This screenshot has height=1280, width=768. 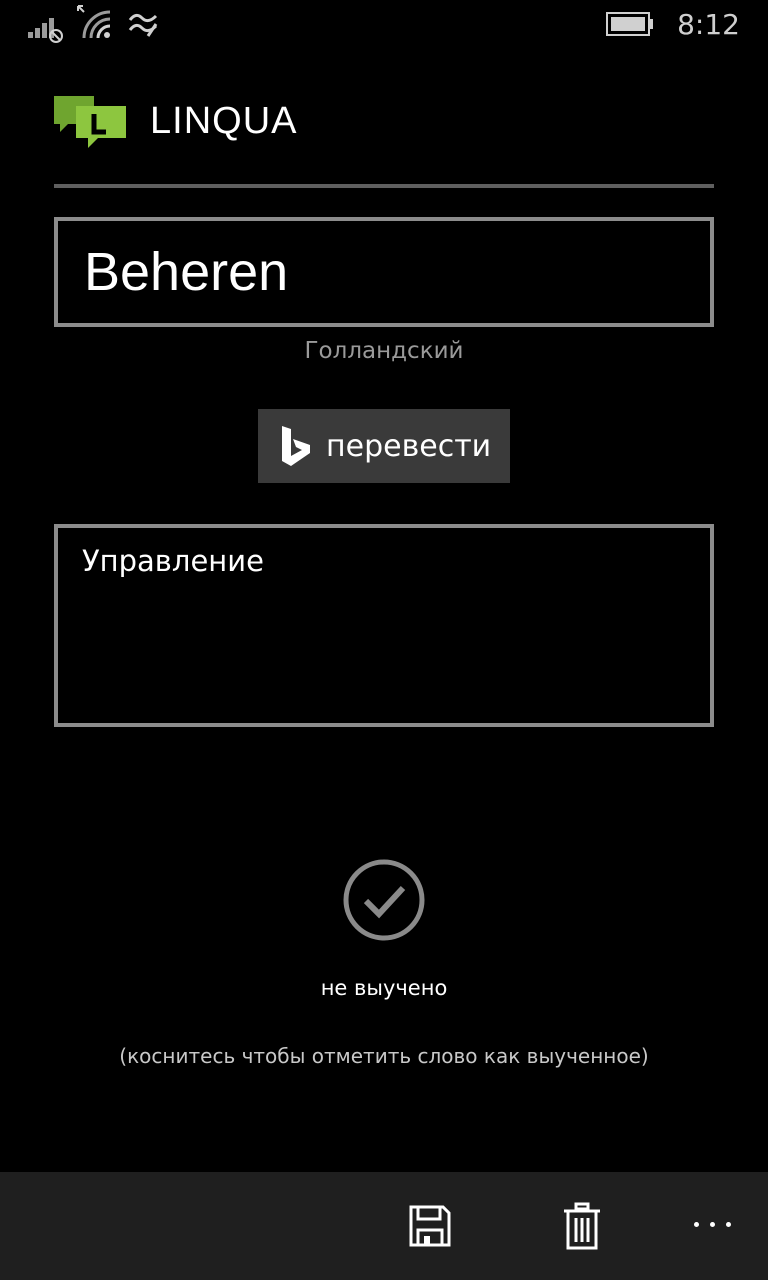 What do you see at coordinates (224, 121) in the screenshot?
I see `app-title: LINQUA` at bounding box center [224, 121].